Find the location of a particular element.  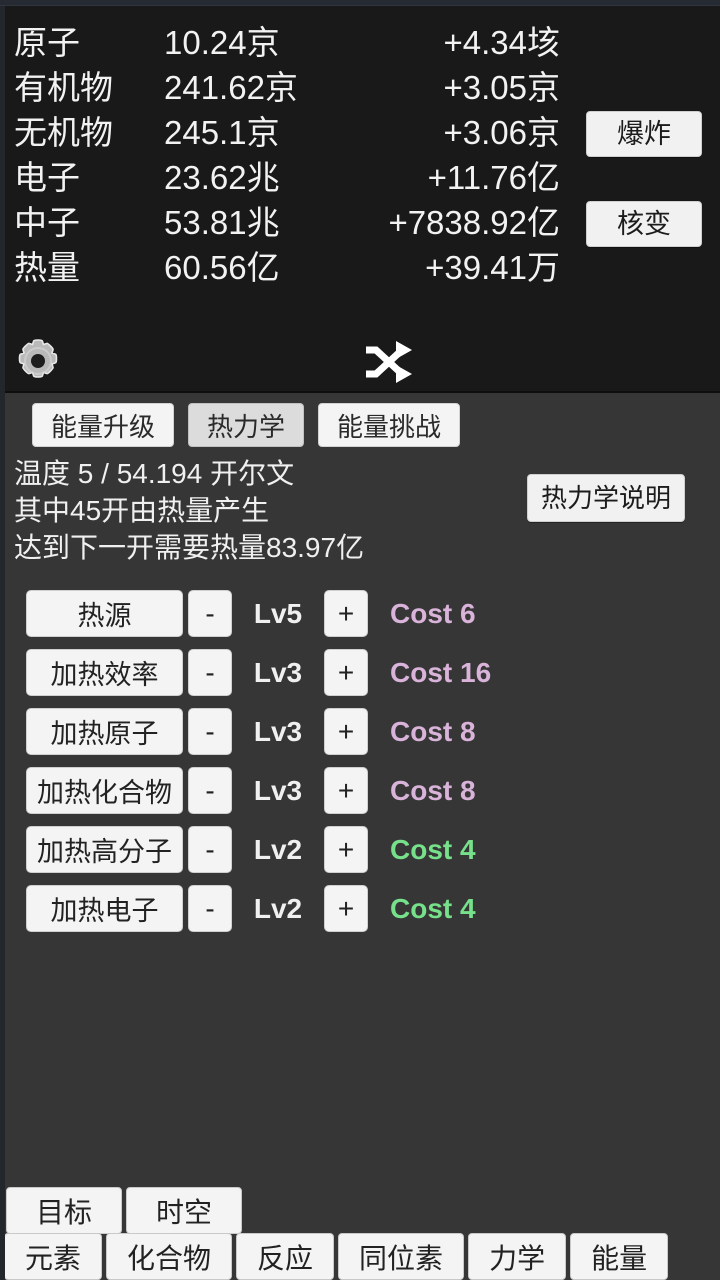

upgrade-name-button: 加热原子 is located at coordinates (104, 731).